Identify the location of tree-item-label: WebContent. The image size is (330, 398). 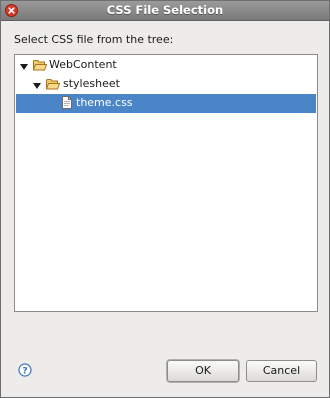
(83, 64).